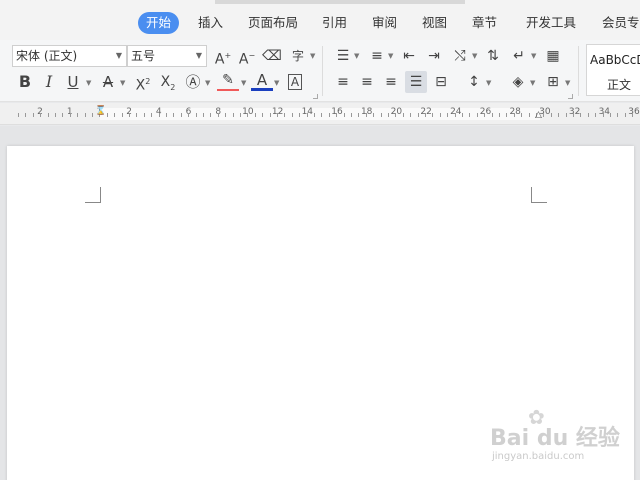 This screenshot has width=640, height=480. Describe the element at coordinates (69, 56) in the screenshot. I see `font-name-select: 宋体 (正文) ▼` at that location.